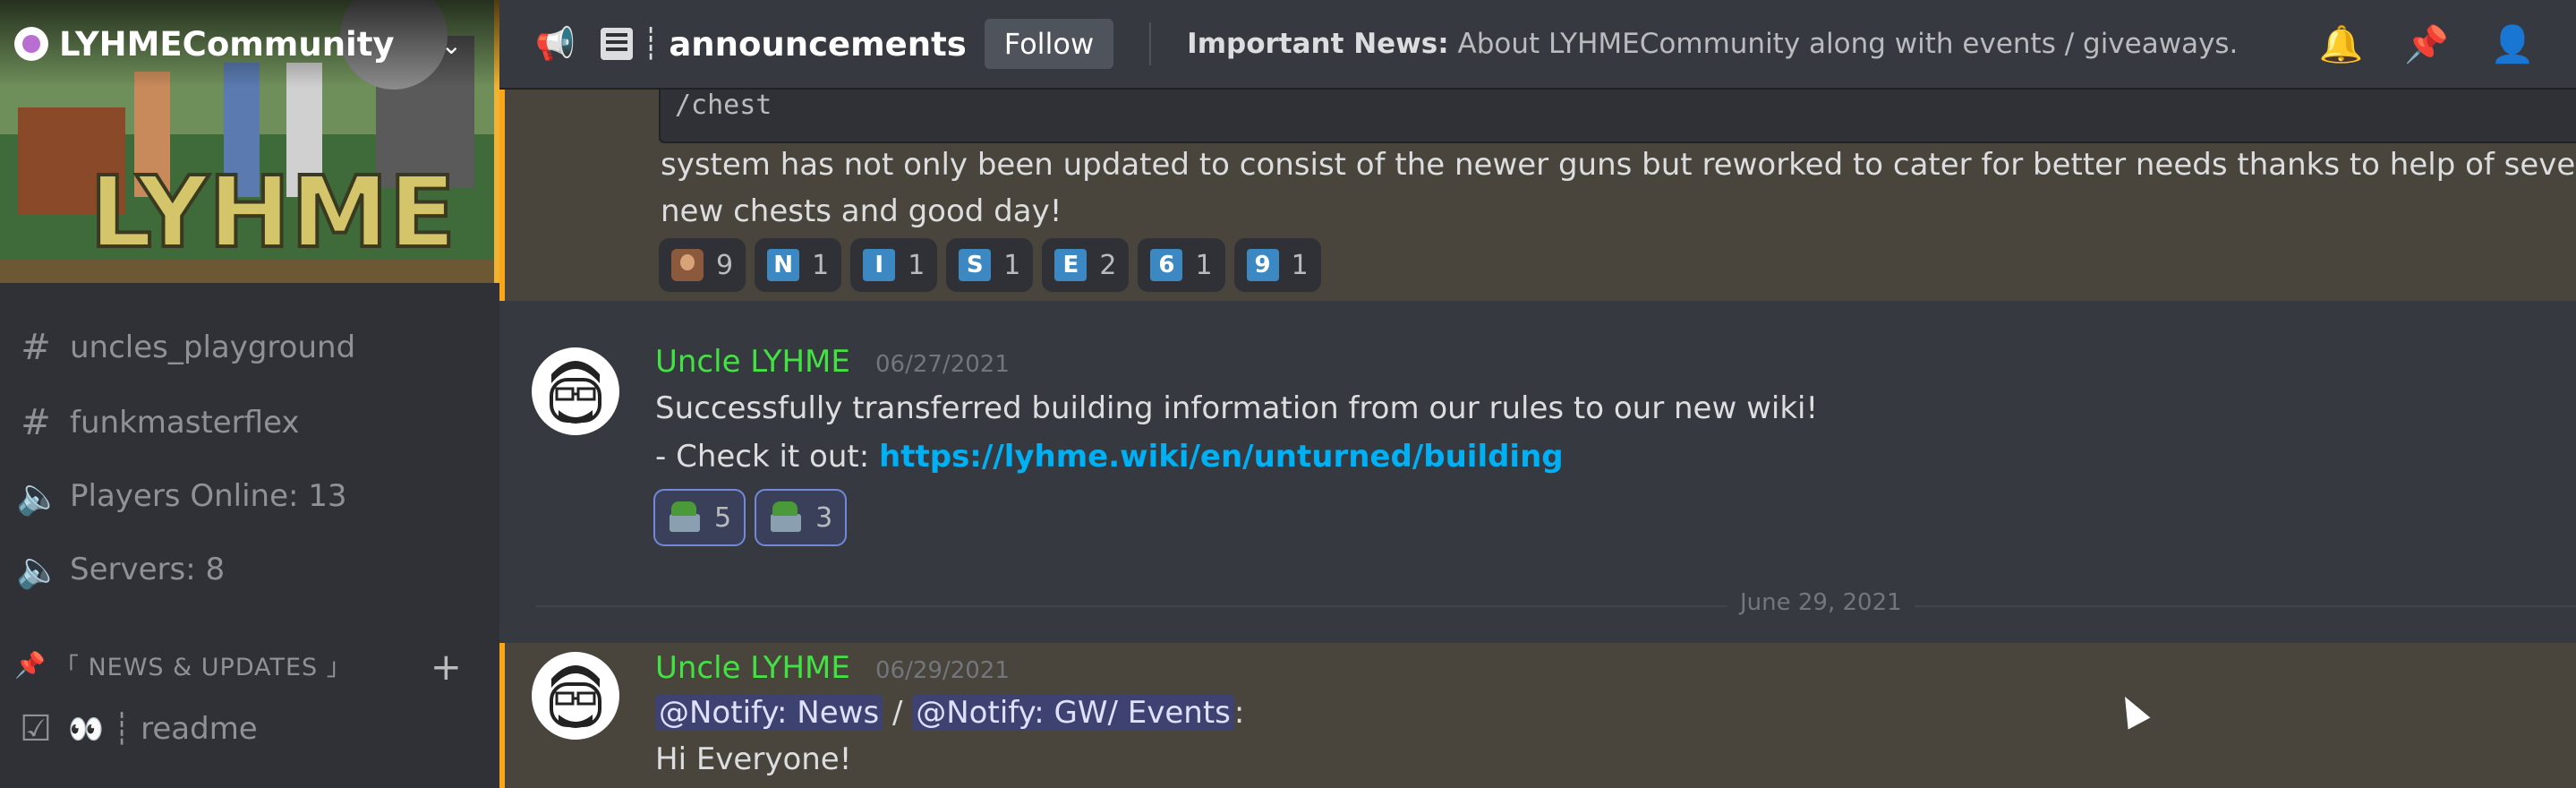  I want to click on chevron-down-icon: ⌄, so click(451, 45).